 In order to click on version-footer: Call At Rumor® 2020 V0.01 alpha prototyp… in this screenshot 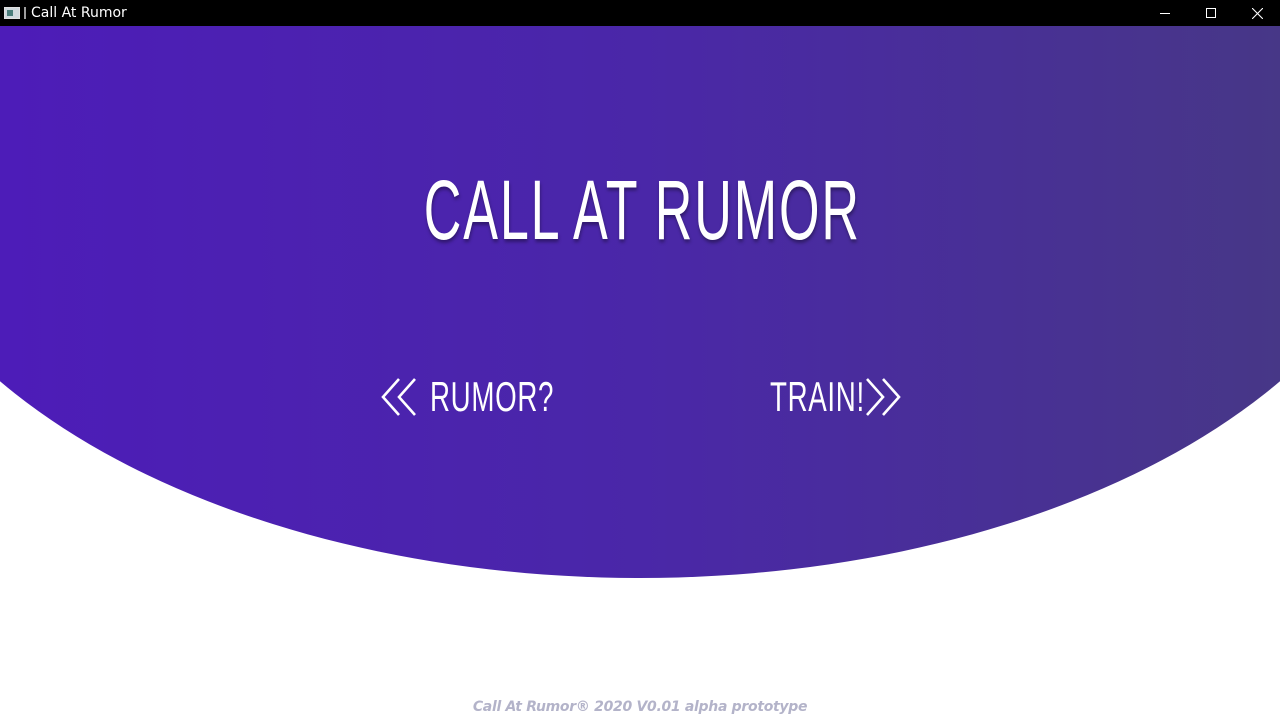, I will do `click(640, 707)`.